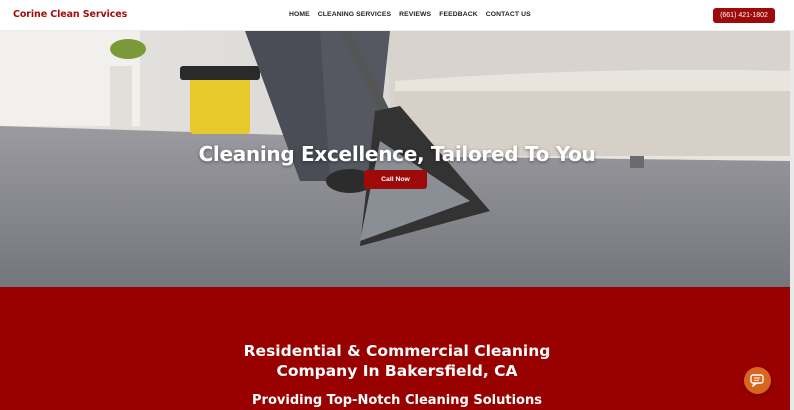  I want to click on scrollbar-track, so click(792, 220).